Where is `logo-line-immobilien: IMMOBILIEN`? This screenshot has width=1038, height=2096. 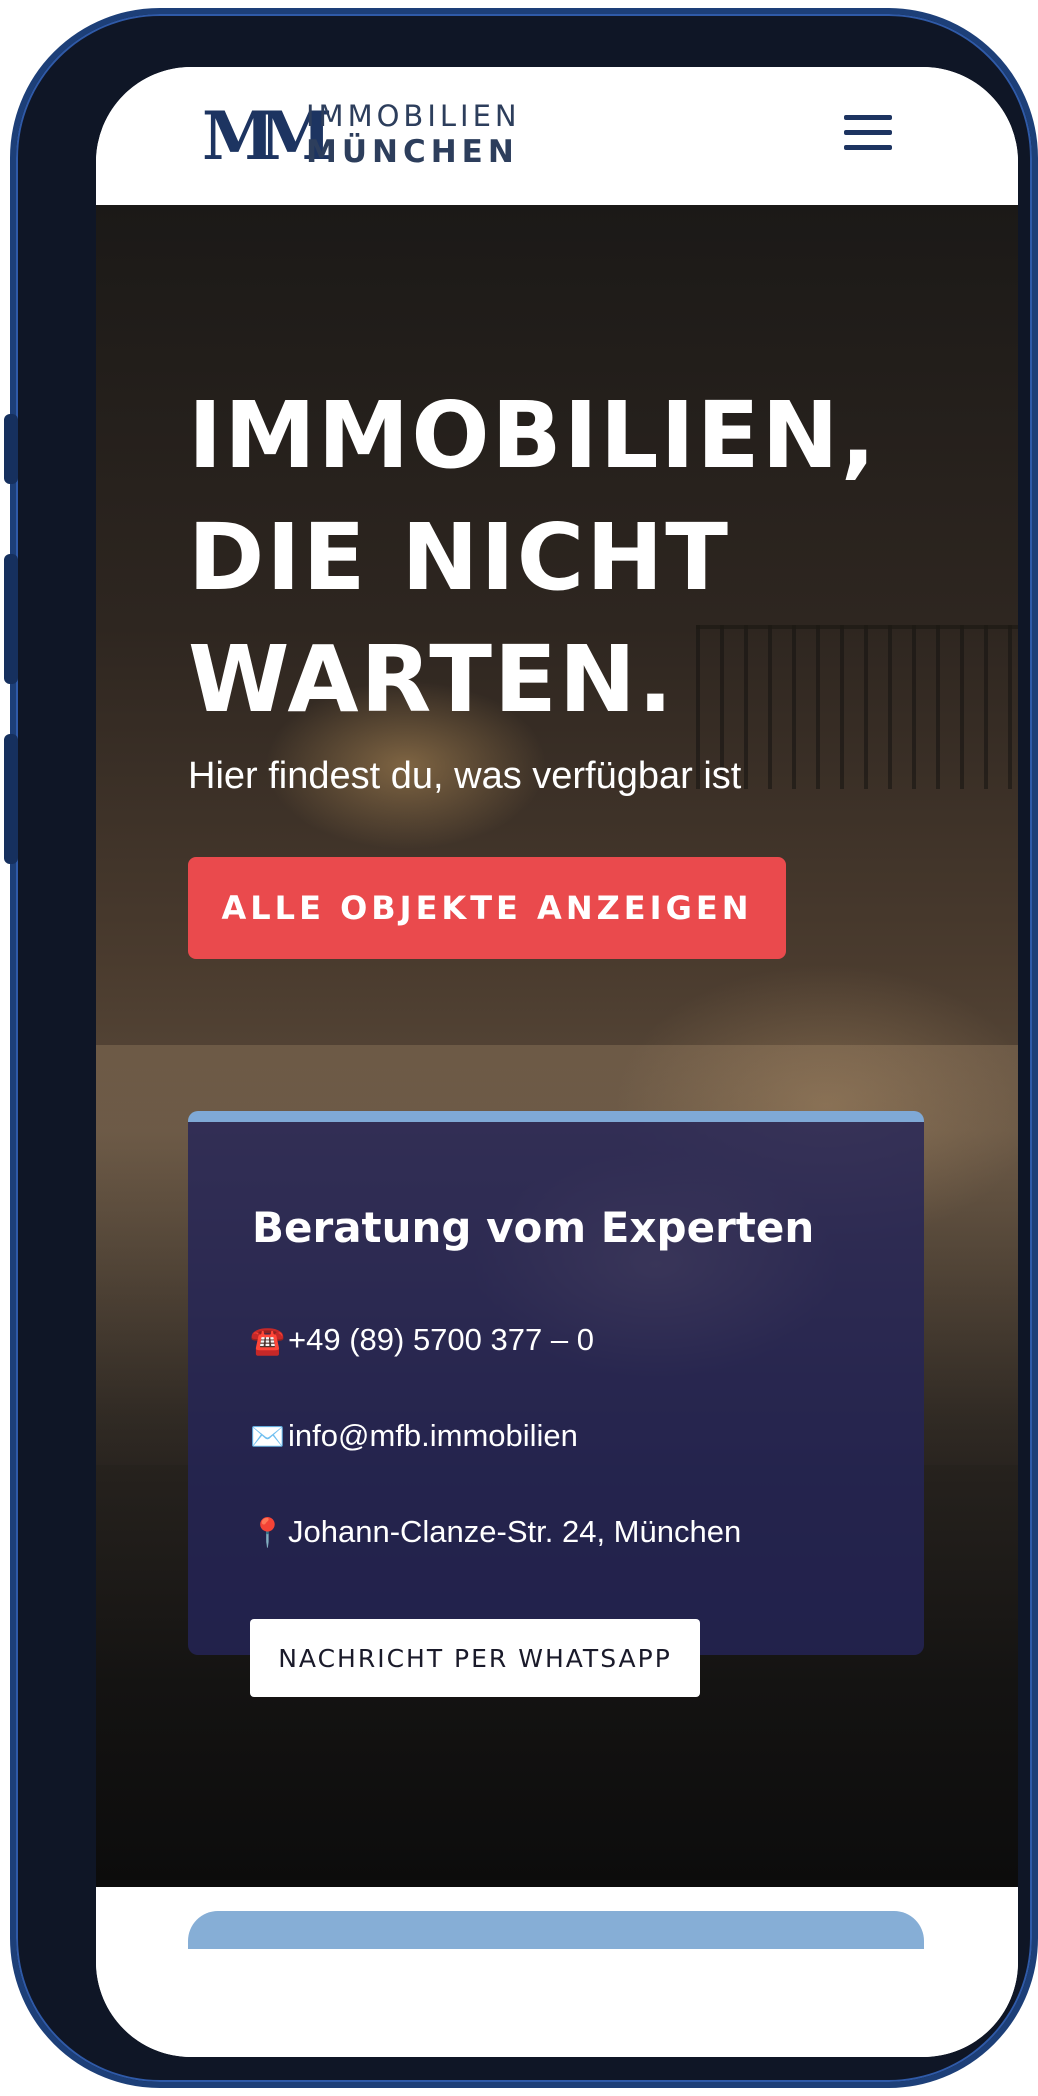
logo-line-immobilien: IMMOBILIEN is located at coordinates (413, 116).